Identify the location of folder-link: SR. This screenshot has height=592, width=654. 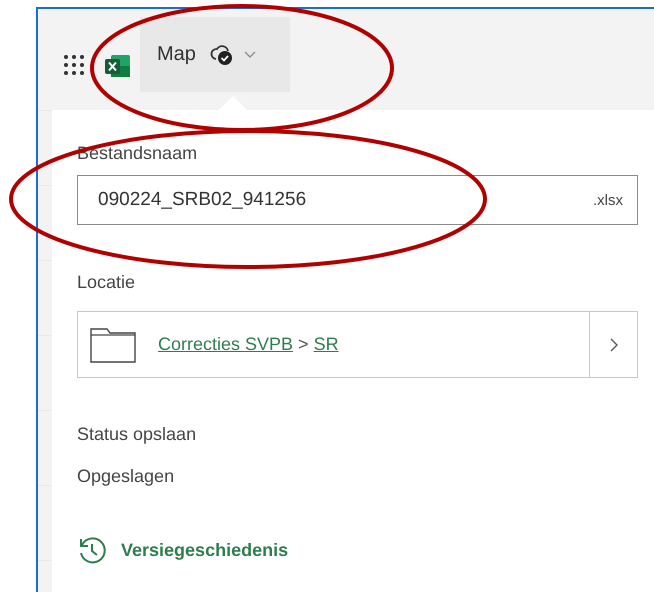
(326, 344).